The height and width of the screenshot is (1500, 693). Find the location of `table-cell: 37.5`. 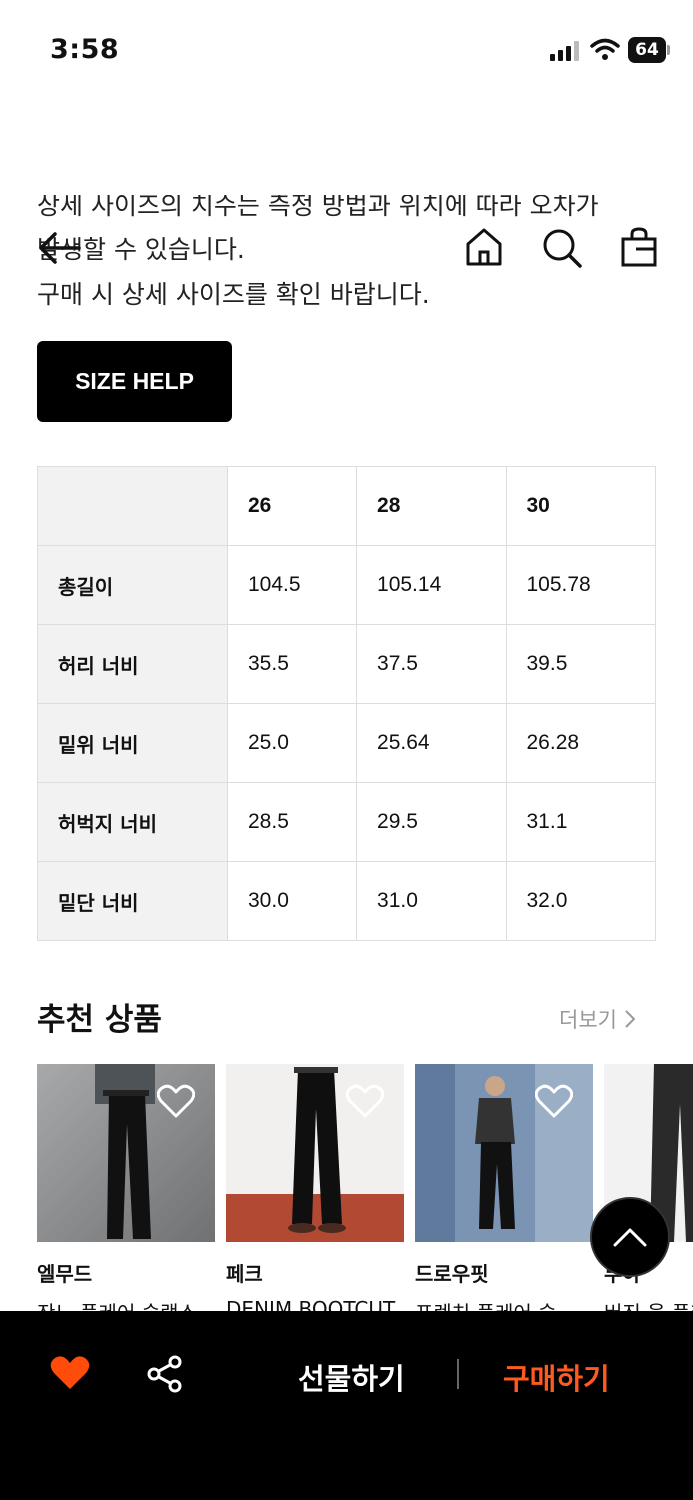

table-cell: 37.5 is located at coordinates (431, 664).